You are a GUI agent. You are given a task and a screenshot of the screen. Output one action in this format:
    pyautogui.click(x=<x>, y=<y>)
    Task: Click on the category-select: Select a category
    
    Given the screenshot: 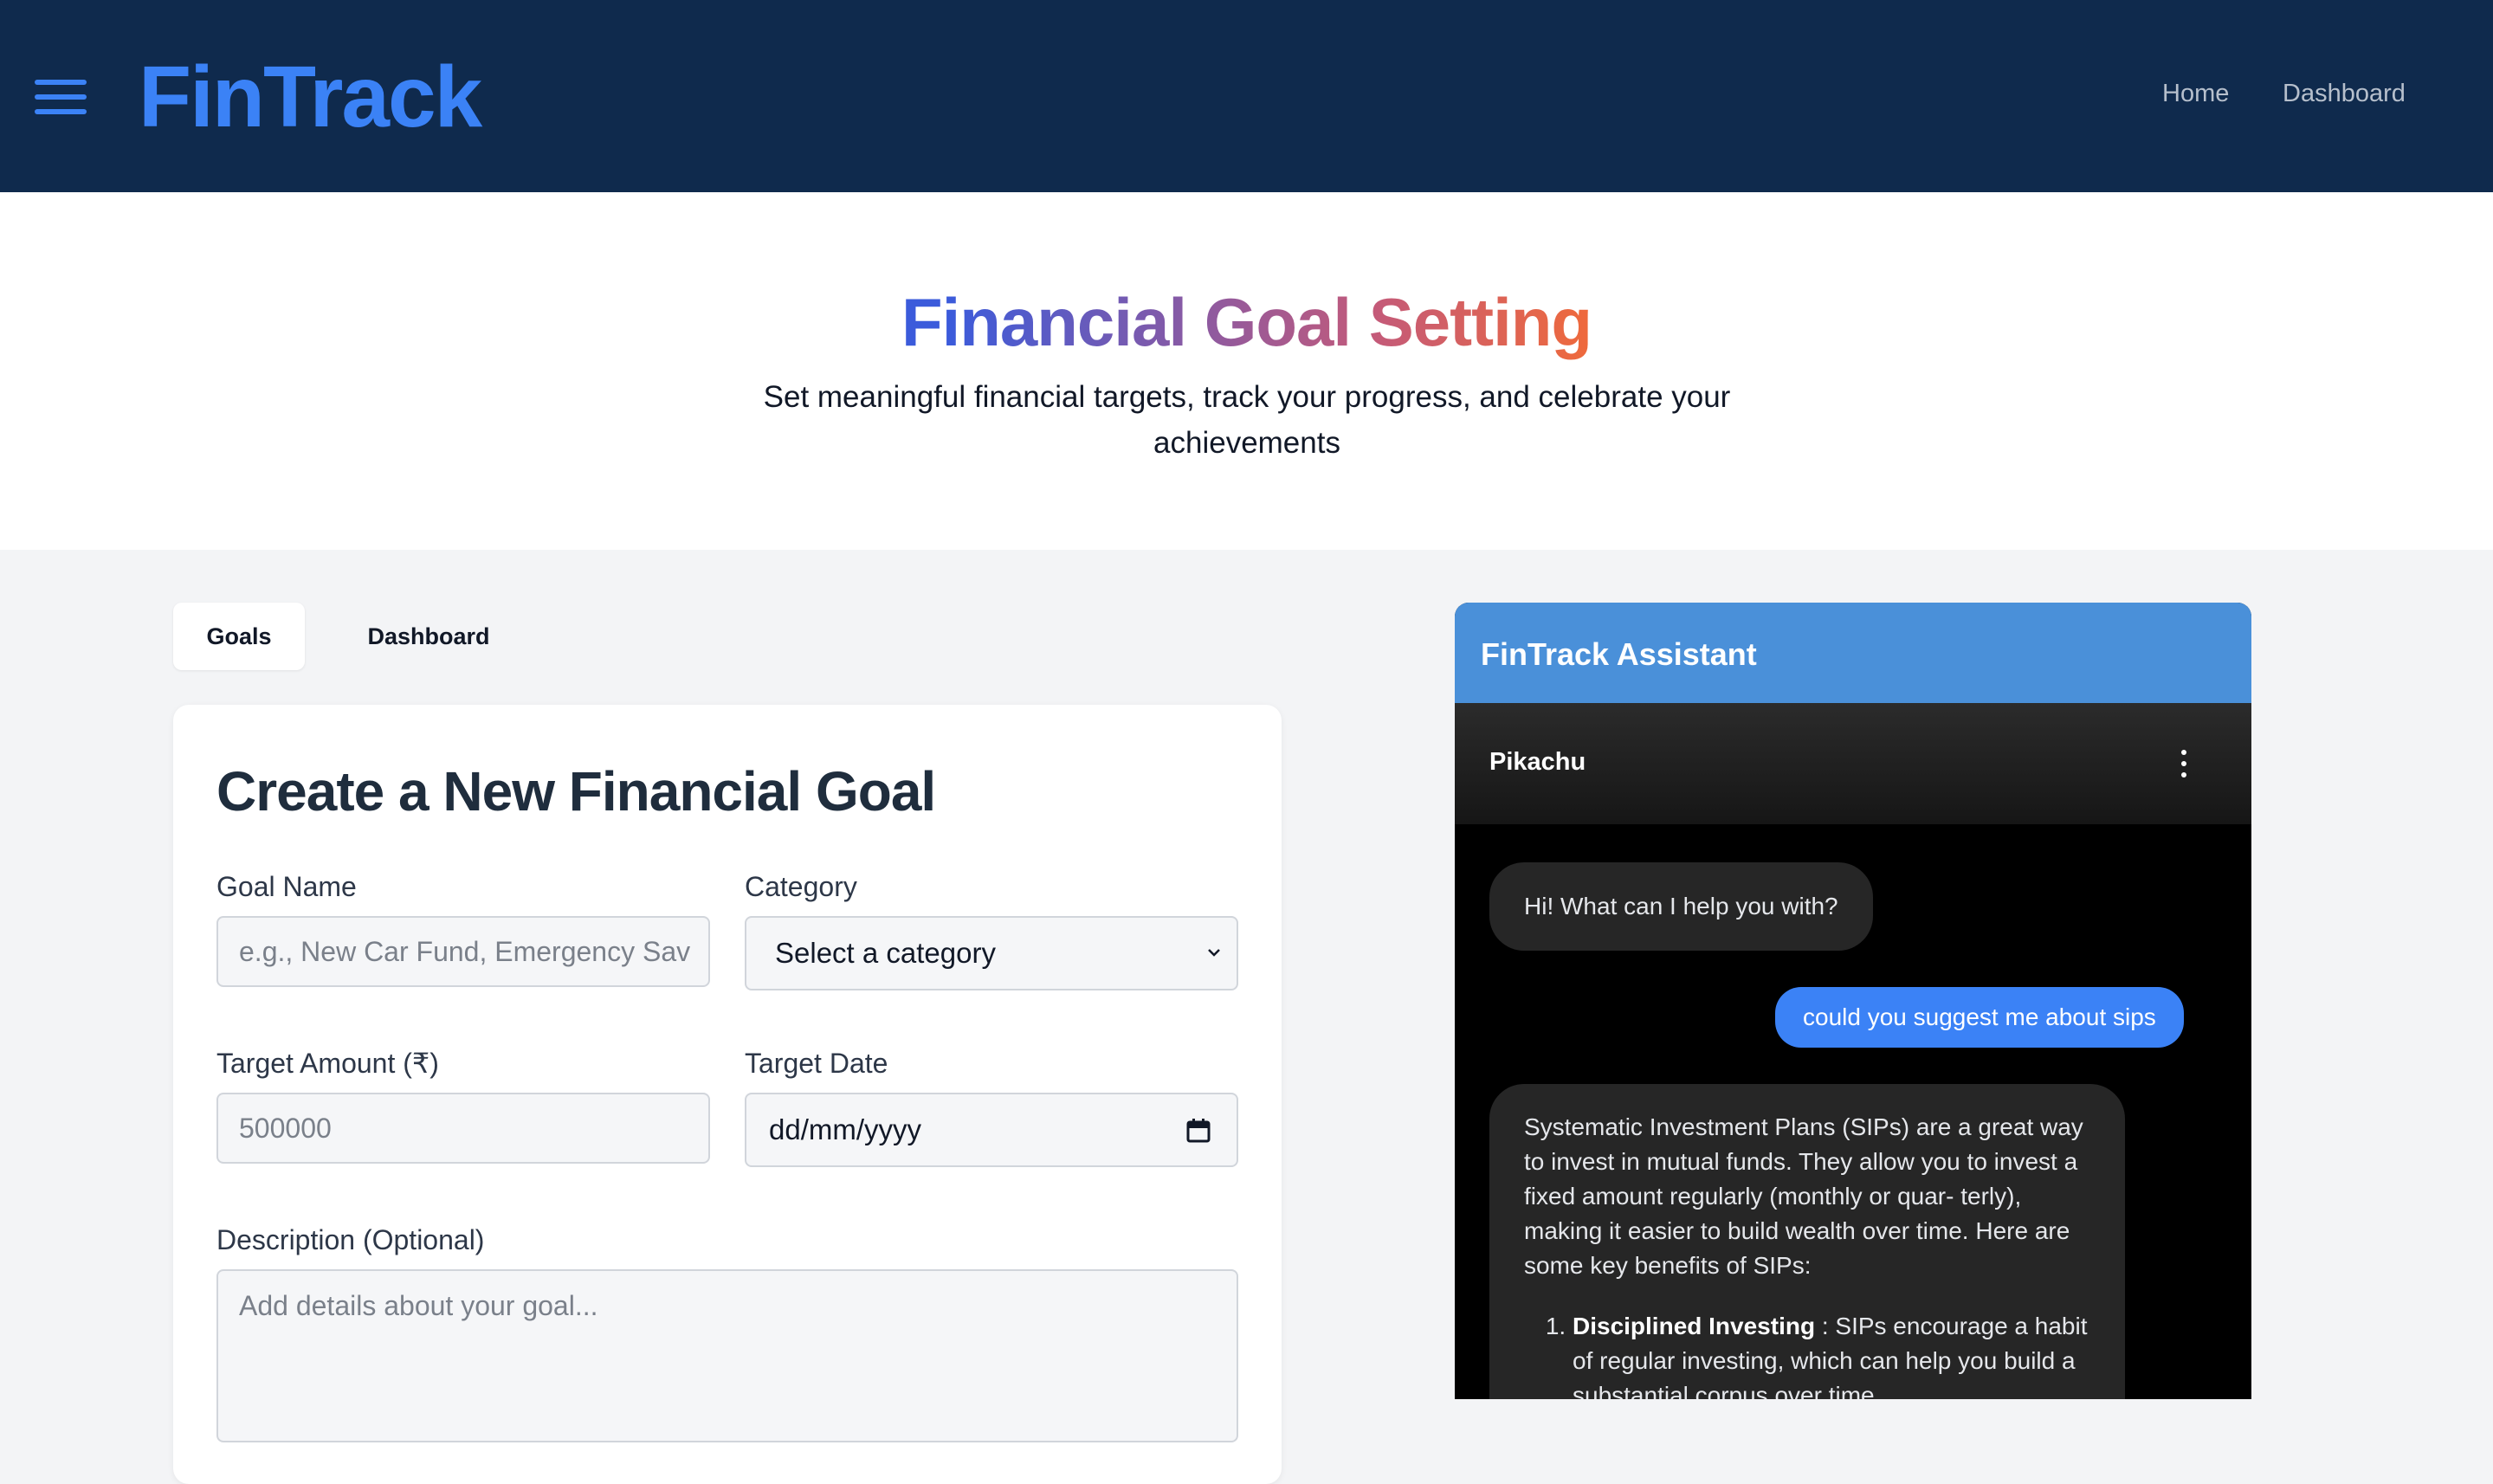 What is the action you would take?
    pyautogui.click(x=991, y=953)
    